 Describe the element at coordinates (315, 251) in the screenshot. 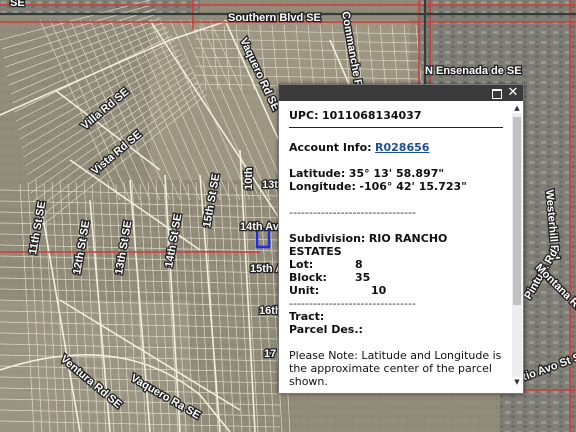

I see `subdivision-value-cont: ESTATES` at that location.